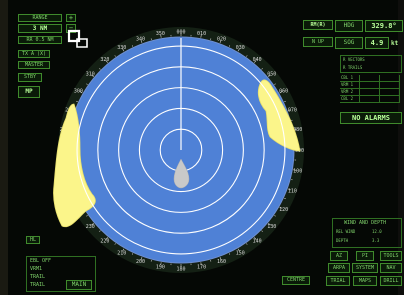 Image resolution: width=404 pixels, height=295 pixels. What do you see at coordinates (121, 48) in the screenshot?
I see `bearing-label: 330` at bounding box center [121, 48].